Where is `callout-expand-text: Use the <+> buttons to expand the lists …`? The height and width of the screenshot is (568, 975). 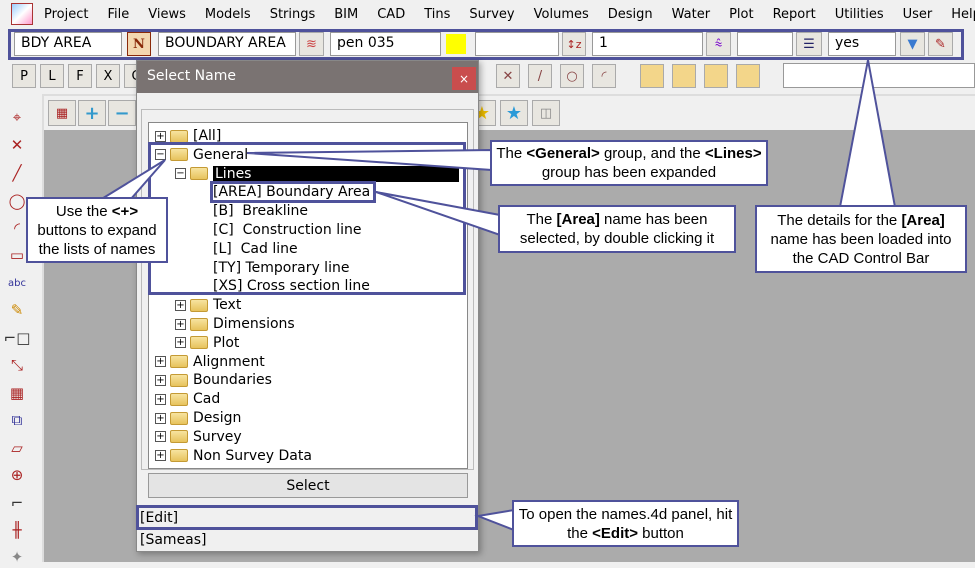 callout-expand-text: Use the <+> buttons to expand the lists … is located at coordinates (97, 230).